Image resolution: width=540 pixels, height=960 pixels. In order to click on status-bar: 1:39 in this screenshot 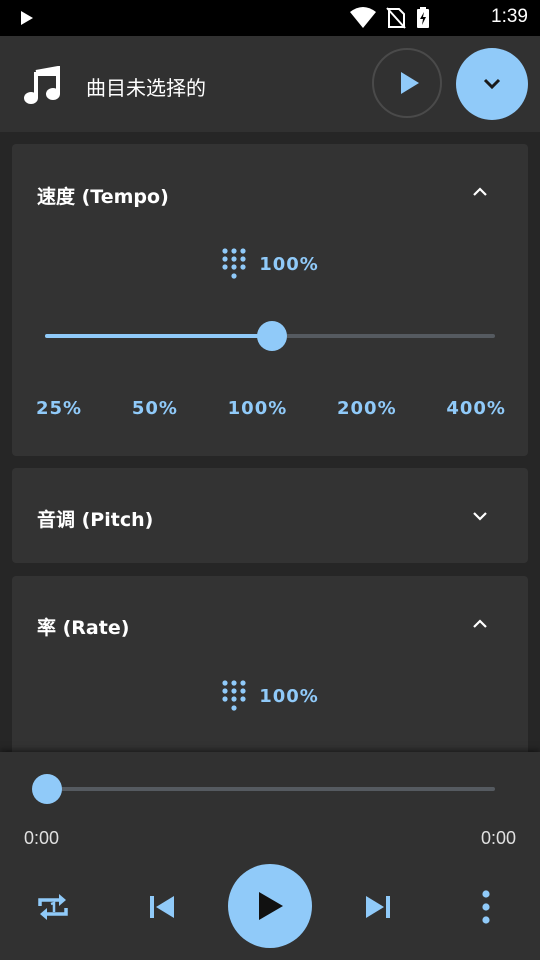, I will do `click(270, 18)`.